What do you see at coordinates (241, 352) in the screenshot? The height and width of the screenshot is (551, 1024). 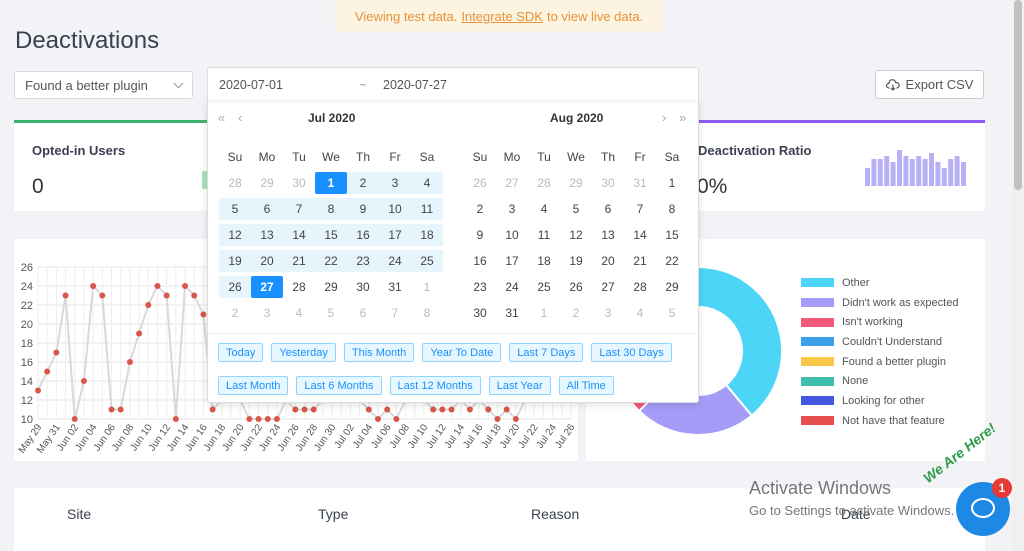 I see `preset-today-button: Today` at bounding box center [241, 352].